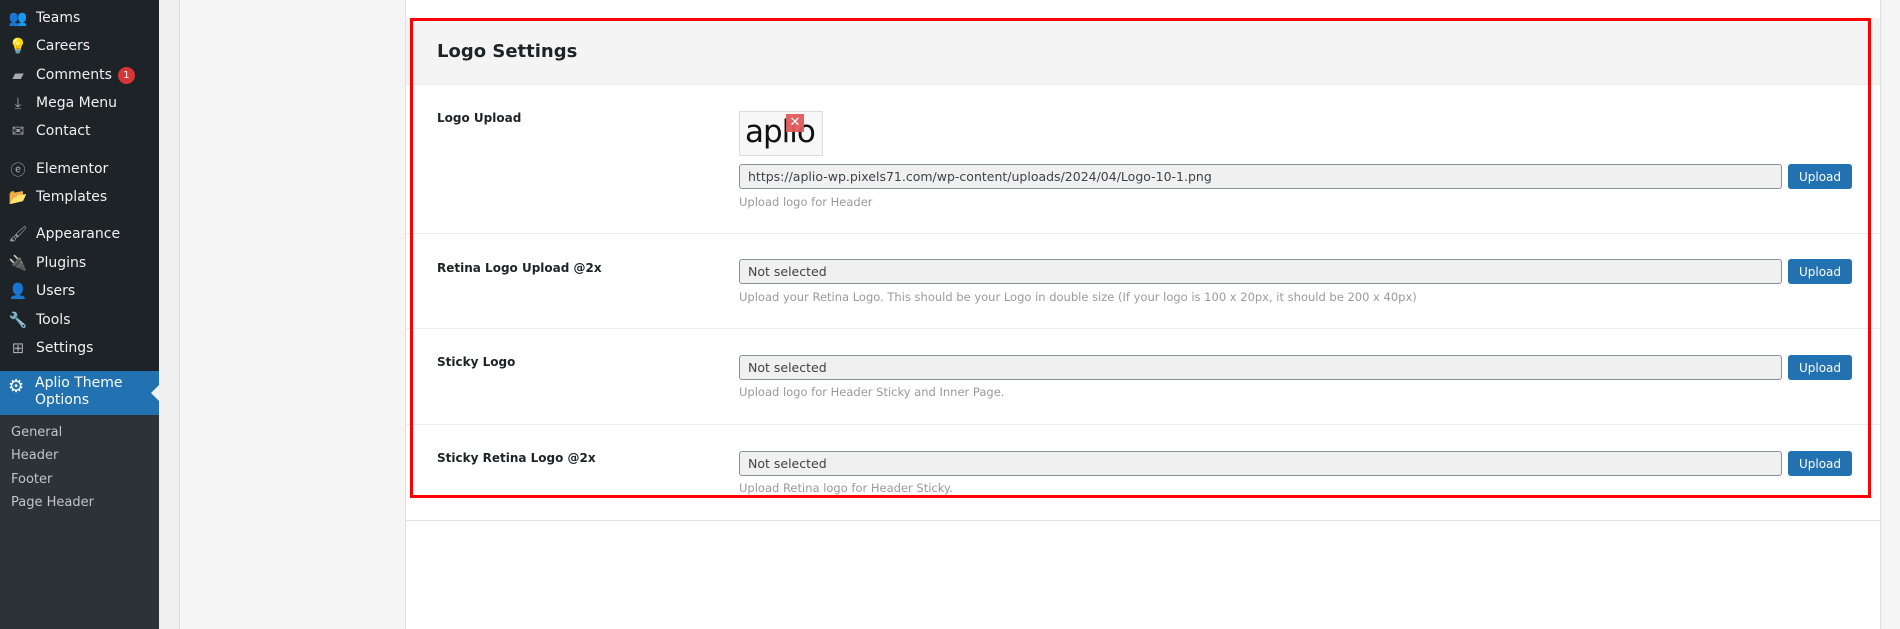  I want to click on submenu-item-page-header: Page Header, so click(52, 502).